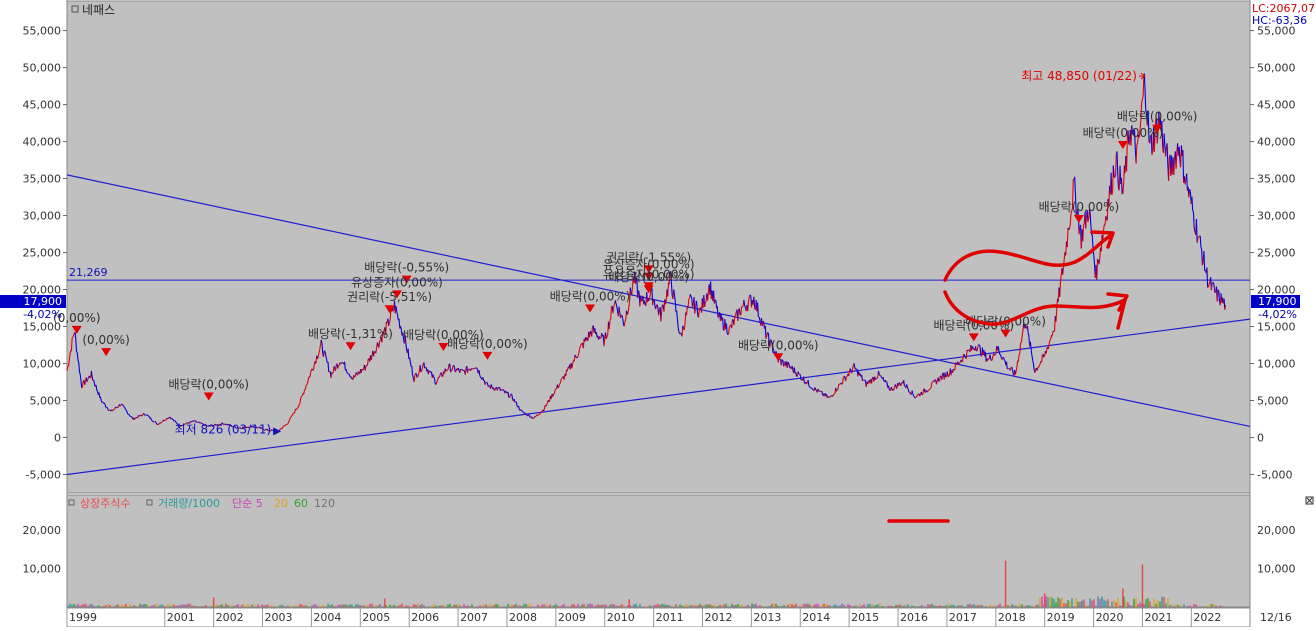 The image size is (1316, 631). What do you see at coordinates (1277, 301) in the screenshot?
I see `current-price-right: 17,900` at bounding box center [1277, 301].